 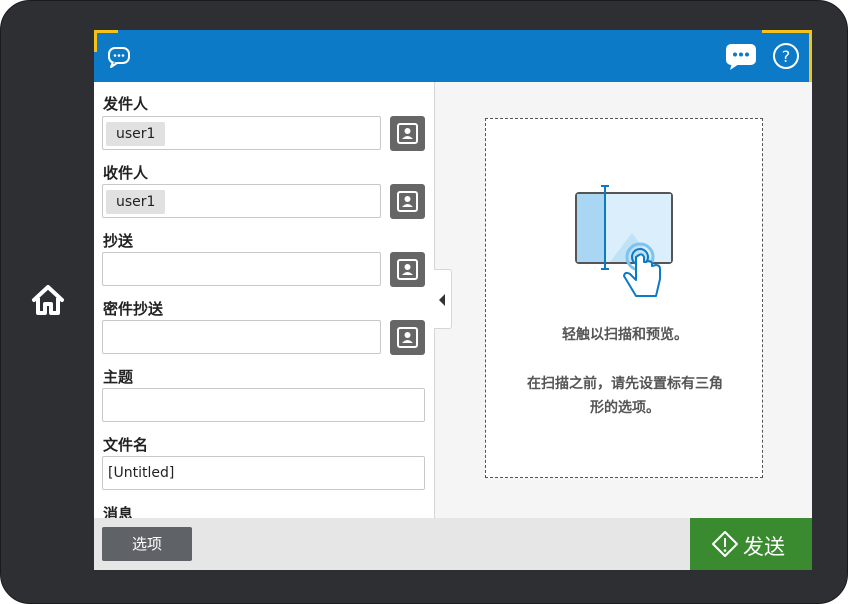 I want to click on to-label: 收件人, so click(x=126, y=173).